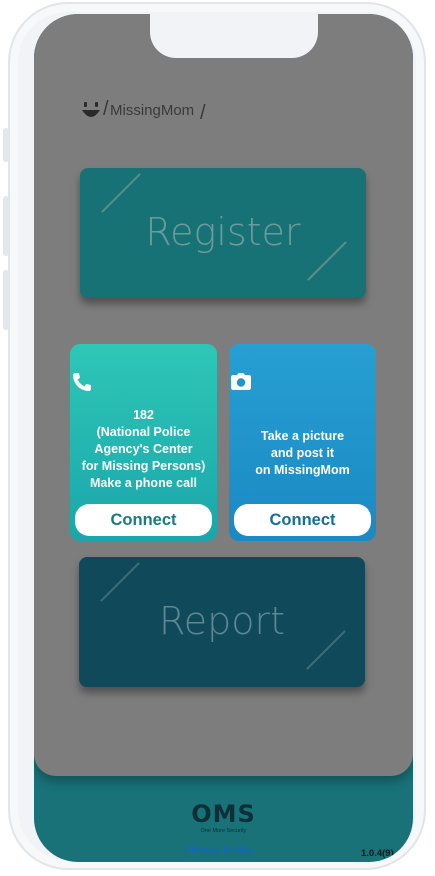  What do you see at coordinates (302, 470) in the screenshot?
I see `photo-text-line: on MissingMom` at bounding box center [302, 470].